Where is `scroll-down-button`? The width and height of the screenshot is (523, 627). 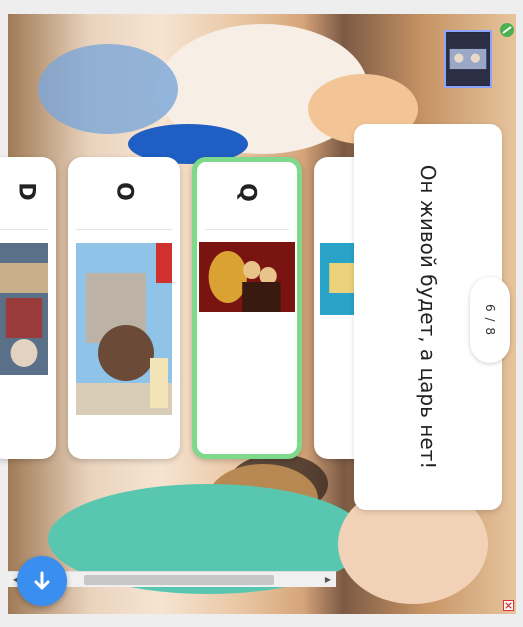
scroll-down-button is located at coordinates (42, 581).